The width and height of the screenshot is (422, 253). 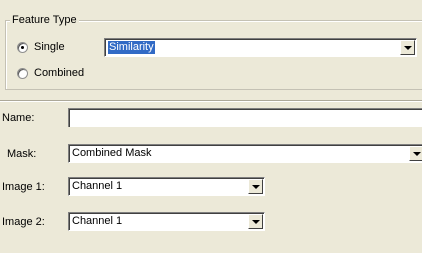 I want to click on feature-type-dropdown-button, so click(x=407, y=47).